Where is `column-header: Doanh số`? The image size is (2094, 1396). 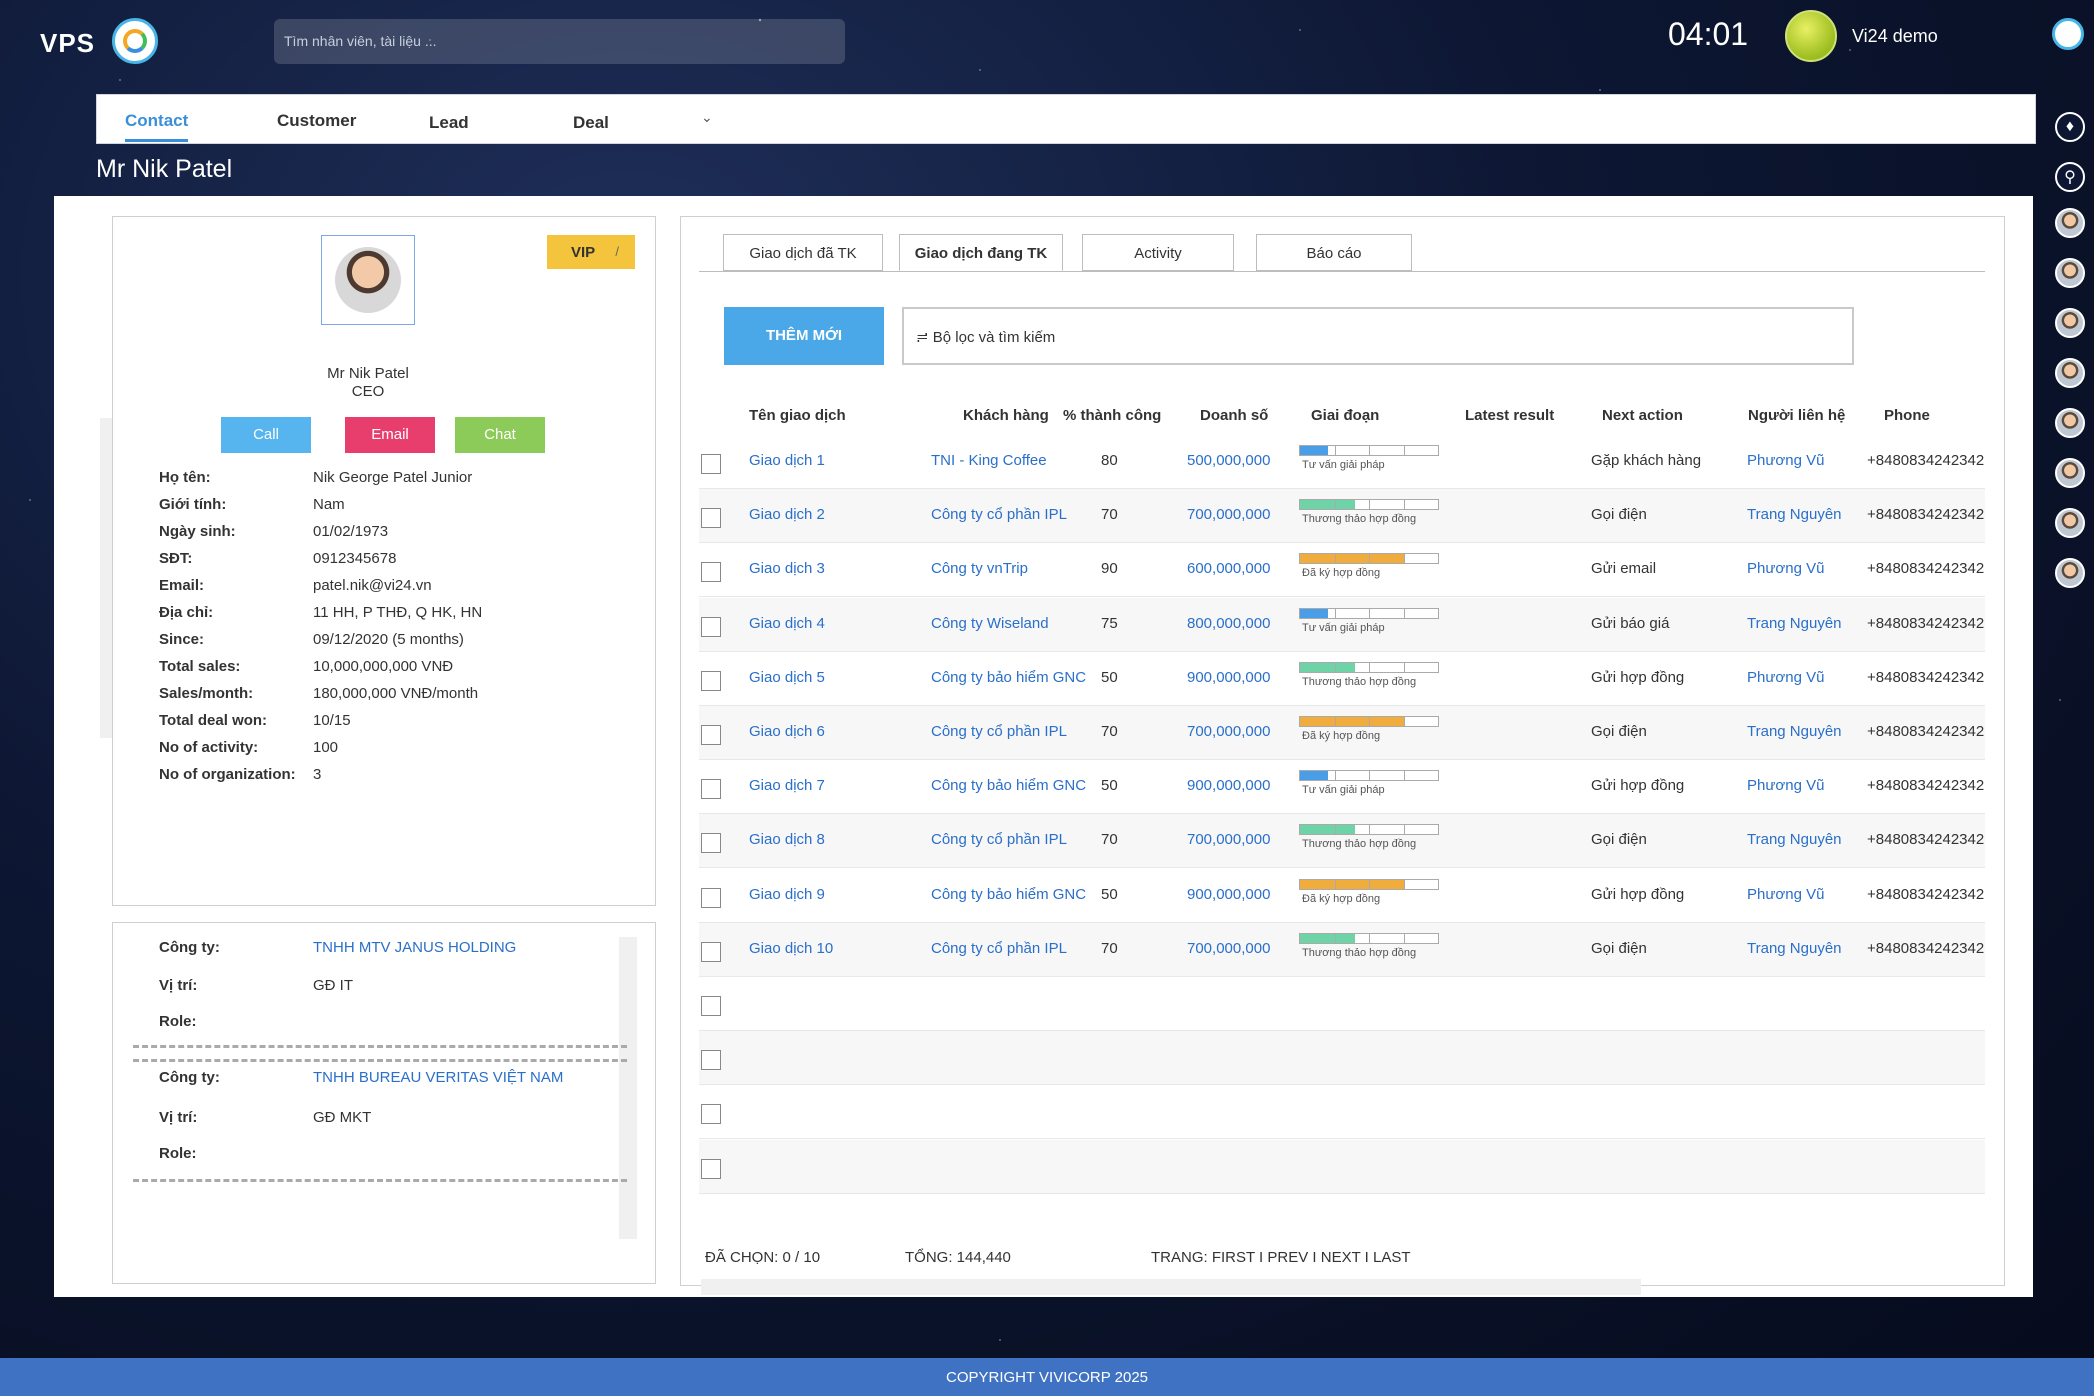
column-header: Doanh số is located at coordinates (1234, 415).